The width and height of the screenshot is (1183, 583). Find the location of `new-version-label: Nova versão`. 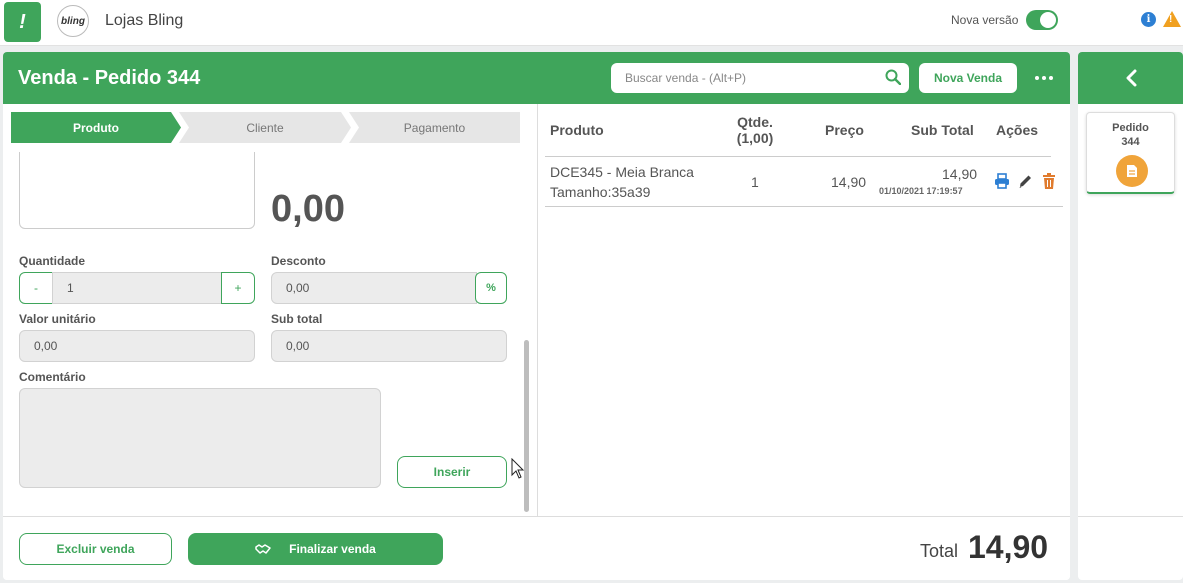

new-version-label: Nova versão is located at coordinates (985, 20).